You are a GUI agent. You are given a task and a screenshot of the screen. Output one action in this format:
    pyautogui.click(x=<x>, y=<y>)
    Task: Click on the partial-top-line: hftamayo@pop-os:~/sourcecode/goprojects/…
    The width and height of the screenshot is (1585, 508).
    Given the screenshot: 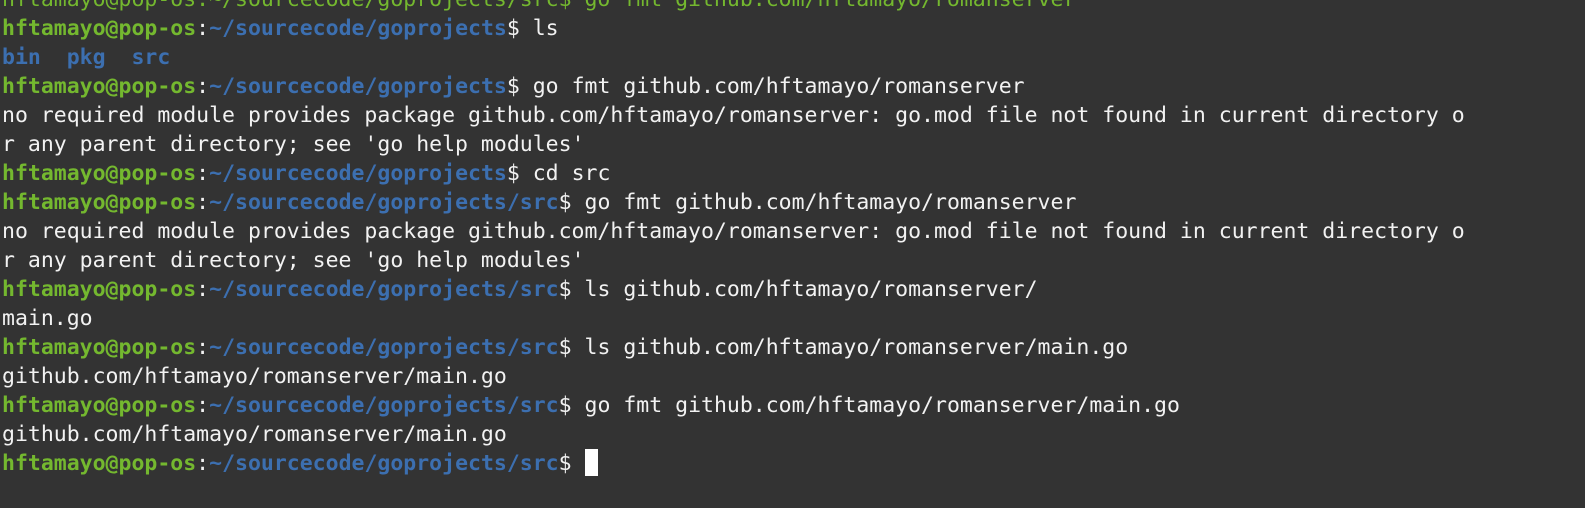 What is the action you would take?
    pyautogui.click(x=733, y=7)
    